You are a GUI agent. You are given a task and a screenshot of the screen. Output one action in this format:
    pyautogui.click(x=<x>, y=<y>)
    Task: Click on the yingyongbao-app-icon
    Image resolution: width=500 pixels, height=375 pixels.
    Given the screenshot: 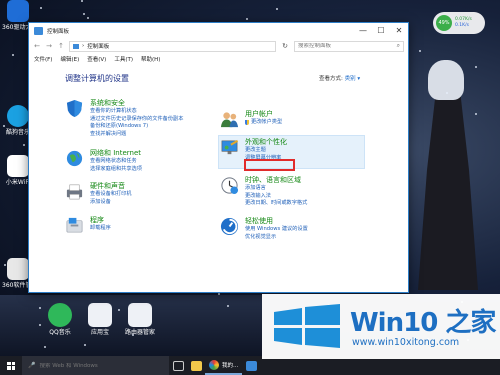 What is the action you would take?
    pyautogui.click(x=100, y=315)
    